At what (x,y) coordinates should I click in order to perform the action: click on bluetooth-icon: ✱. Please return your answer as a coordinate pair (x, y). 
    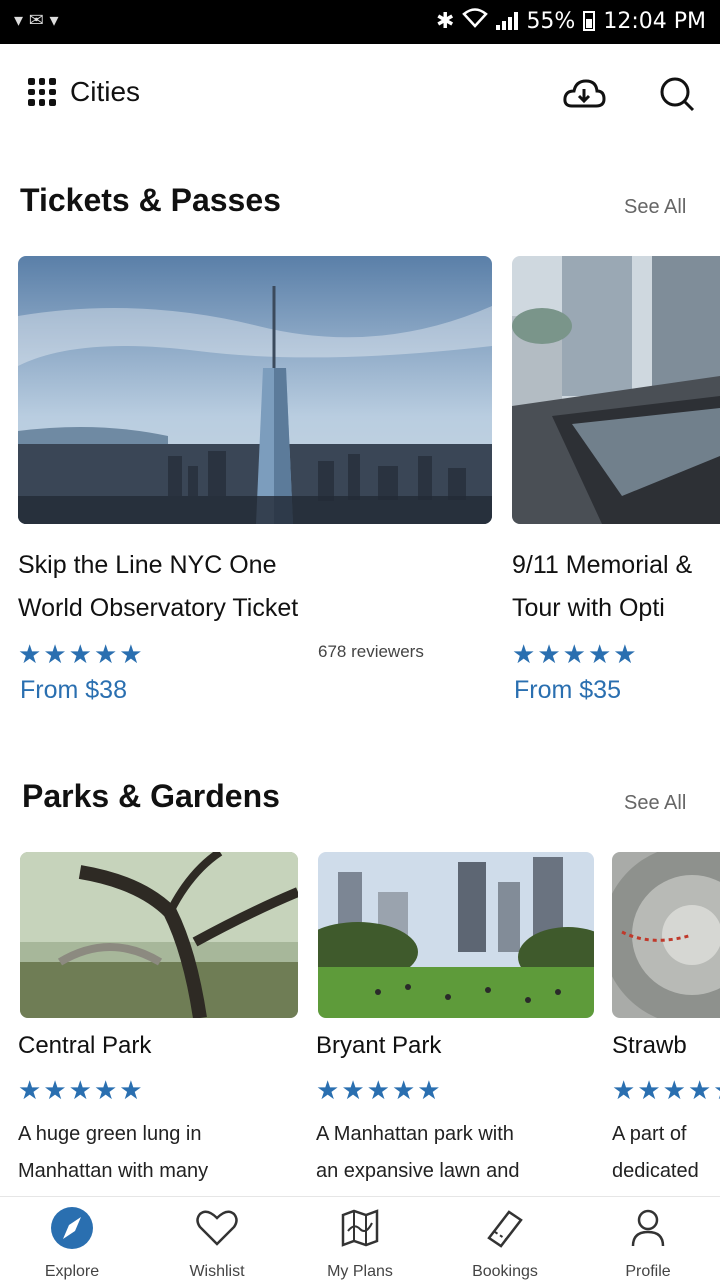
    Looking at the image, I should click on (445, 21).